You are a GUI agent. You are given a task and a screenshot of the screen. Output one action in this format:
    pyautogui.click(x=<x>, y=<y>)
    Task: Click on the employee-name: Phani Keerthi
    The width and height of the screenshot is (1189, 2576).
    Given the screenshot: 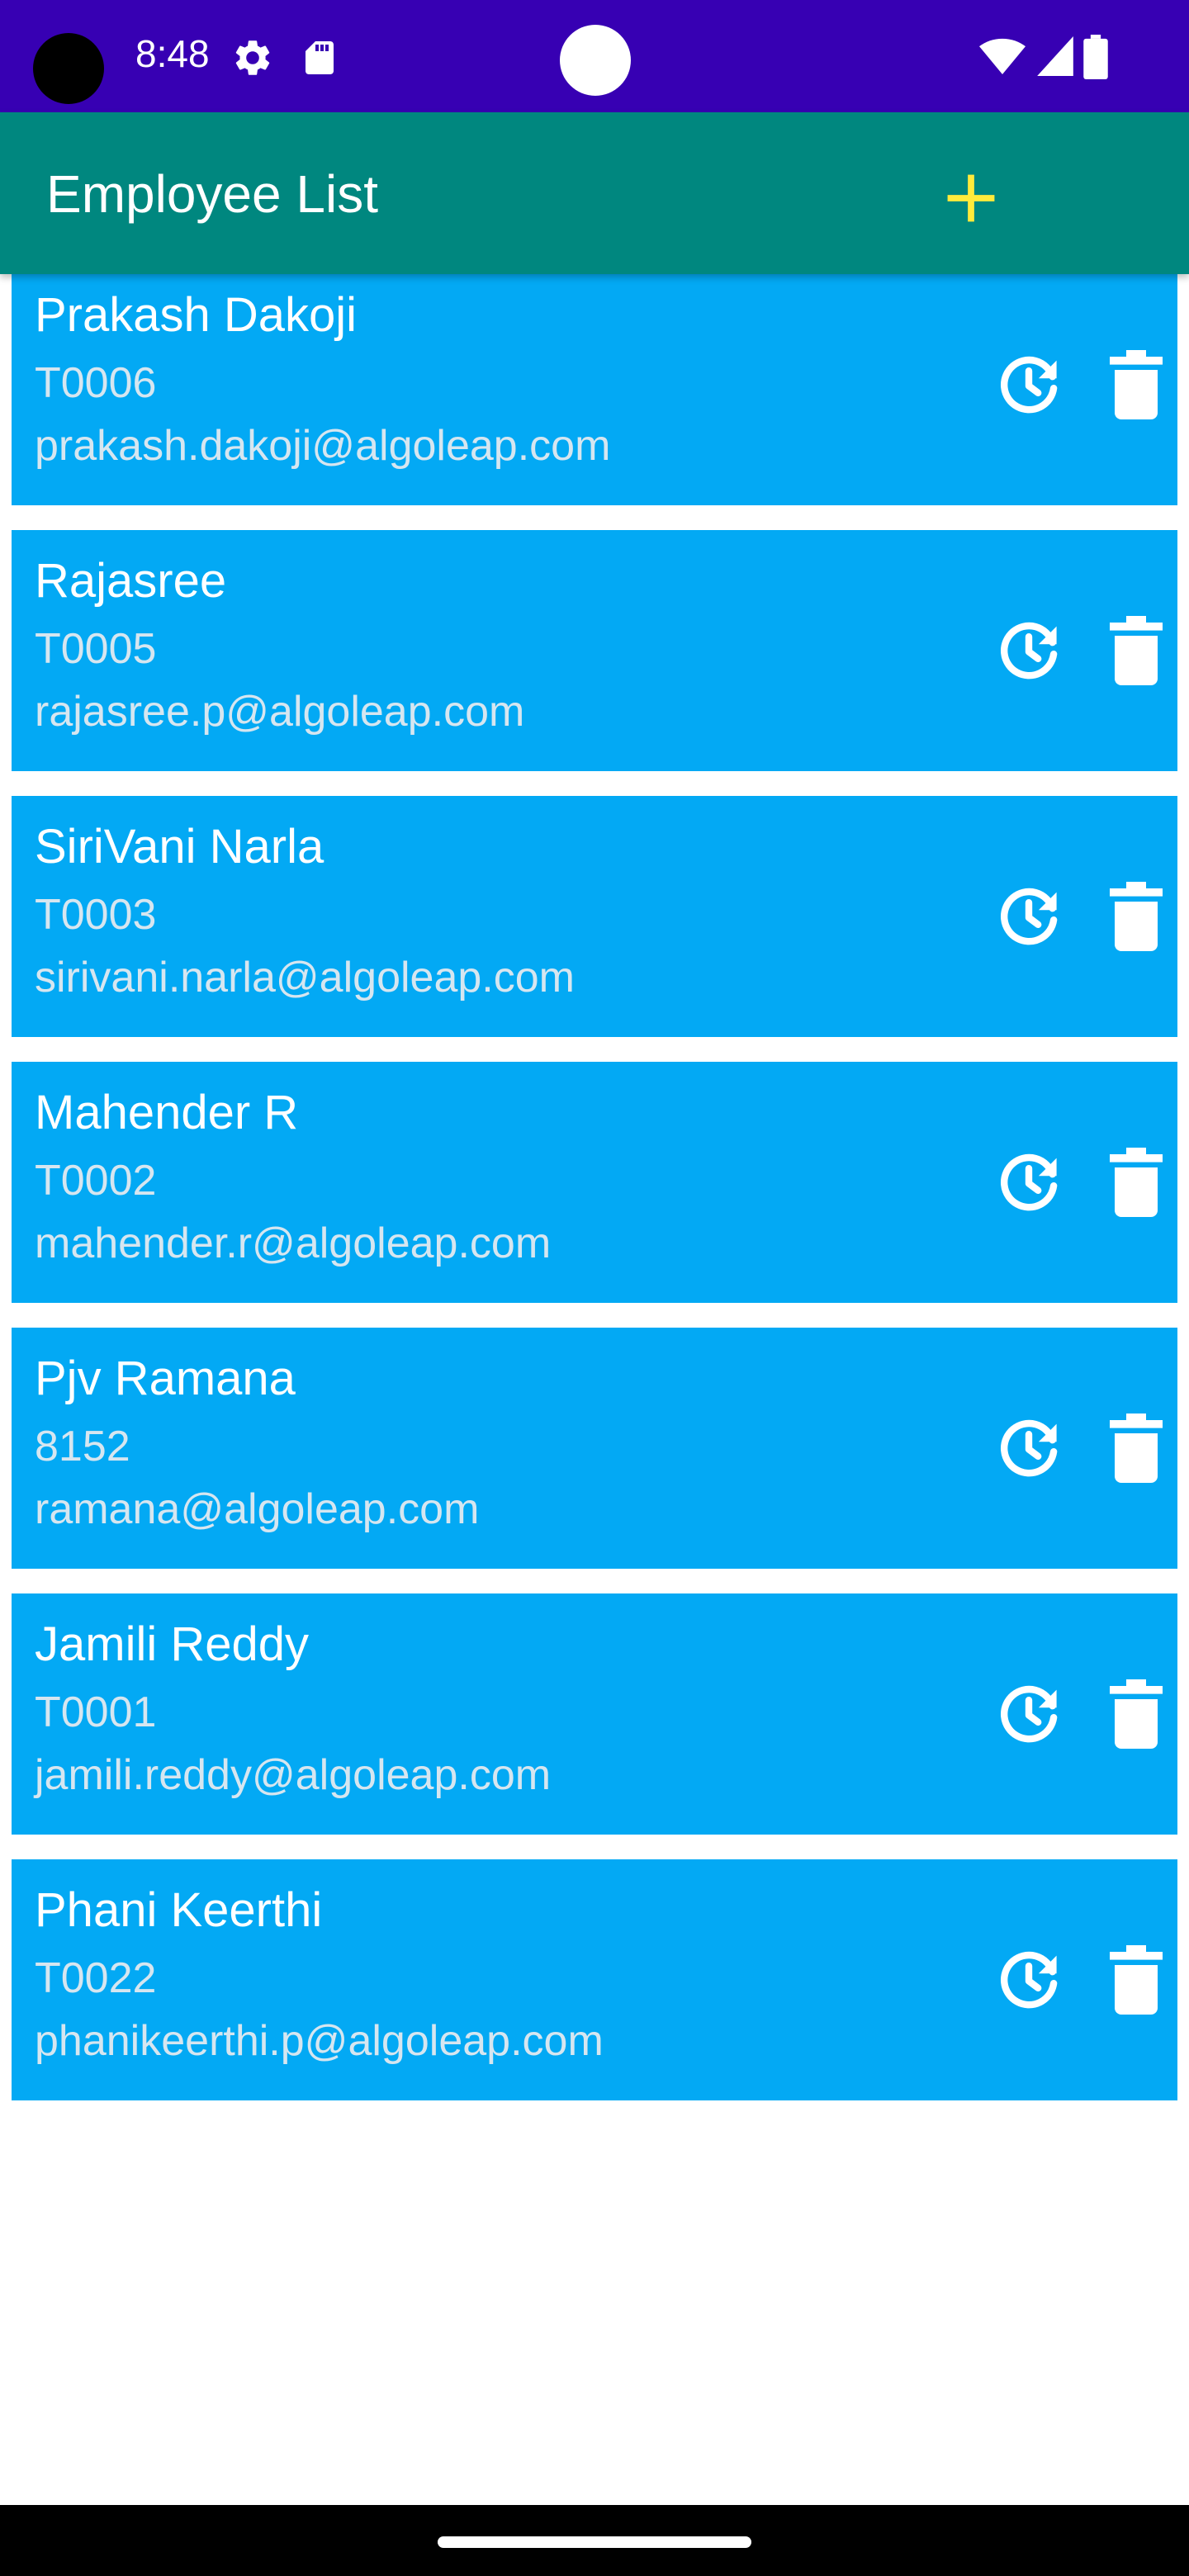 What is the action you would take?
    pyautogui.click(x=179, y=1910)
    